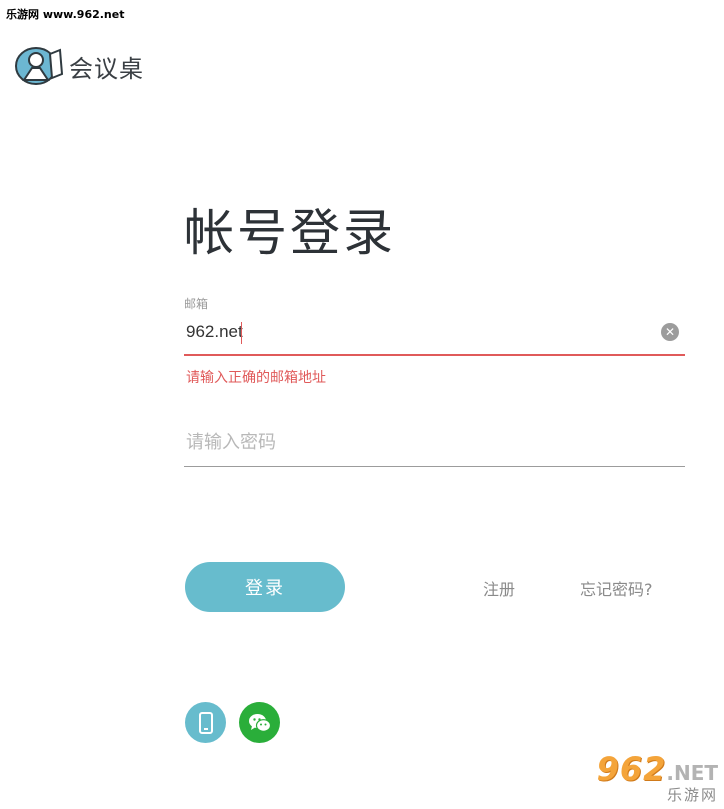  What do you see at coordinates (670, 332) in the screenshot?
I see `clear-icon: ✕` at bounding box center [670, 332].